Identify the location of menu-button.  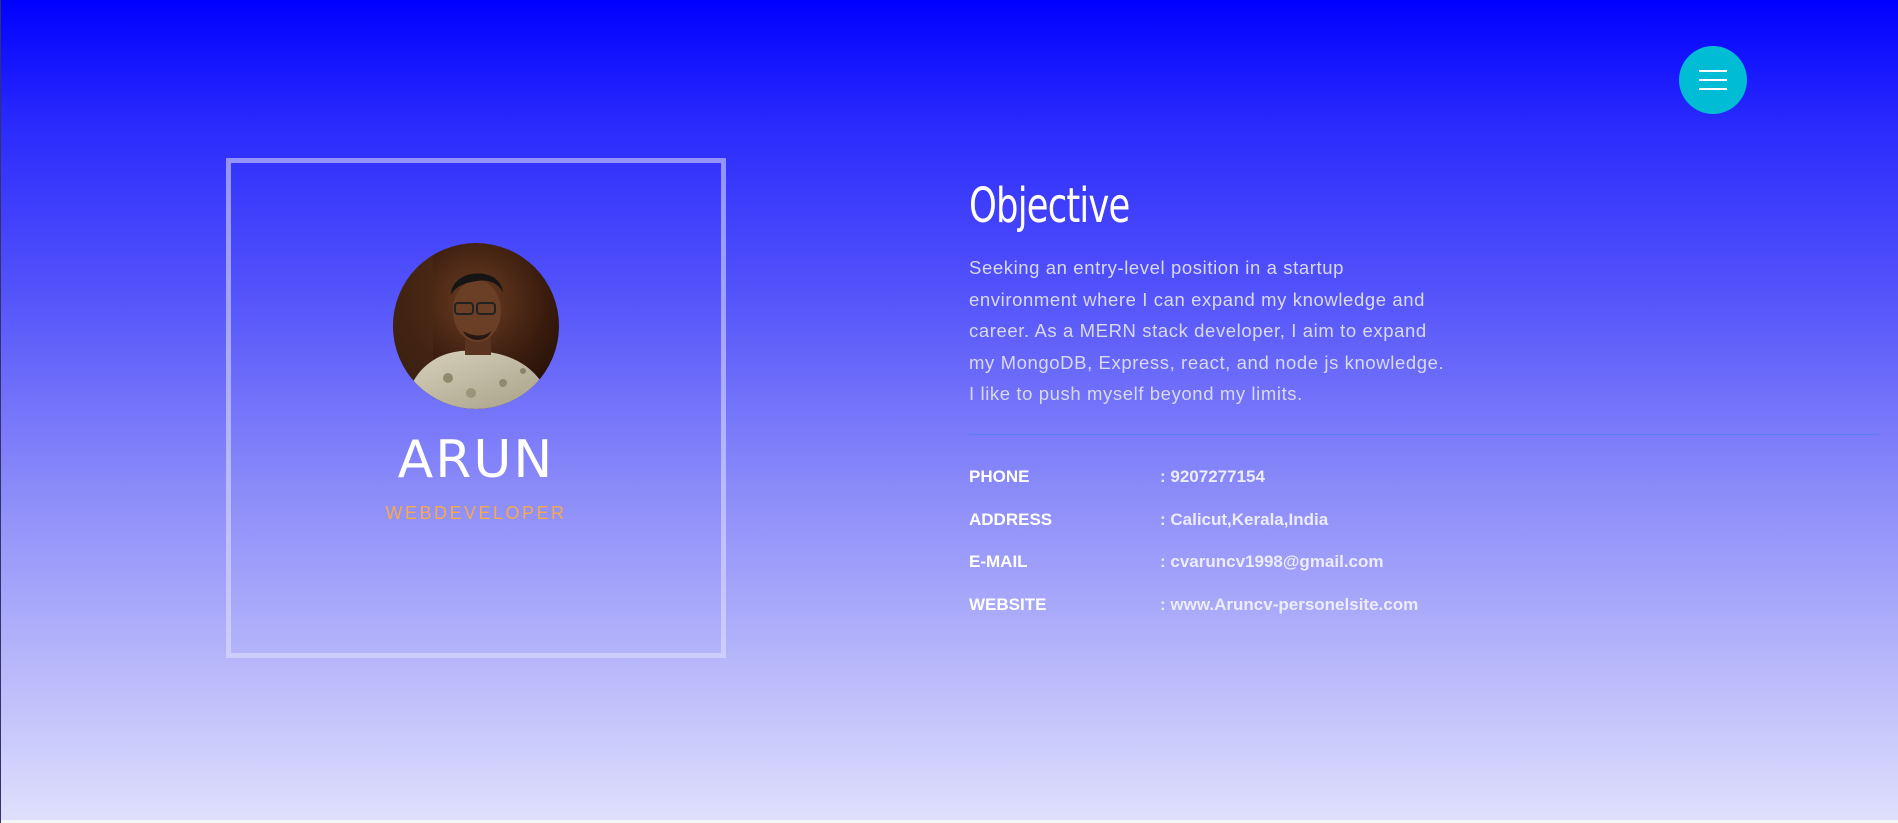
(1713, 80).